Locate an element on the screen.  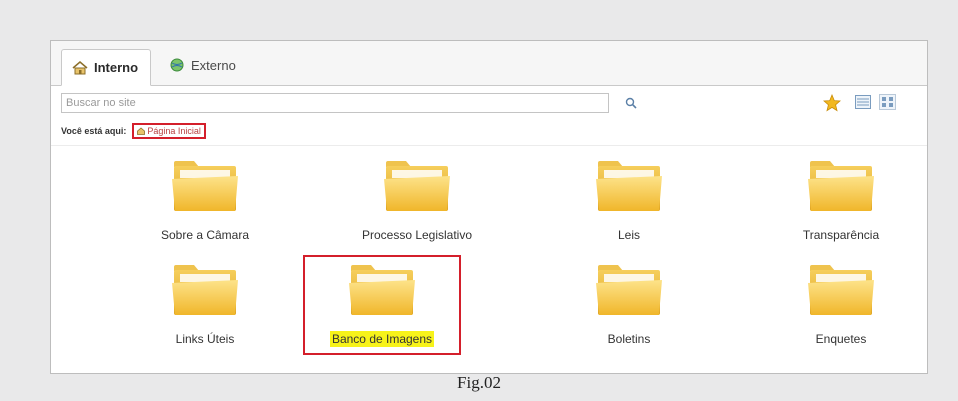
folder-label: Leis is located at coordinates (628, 235).